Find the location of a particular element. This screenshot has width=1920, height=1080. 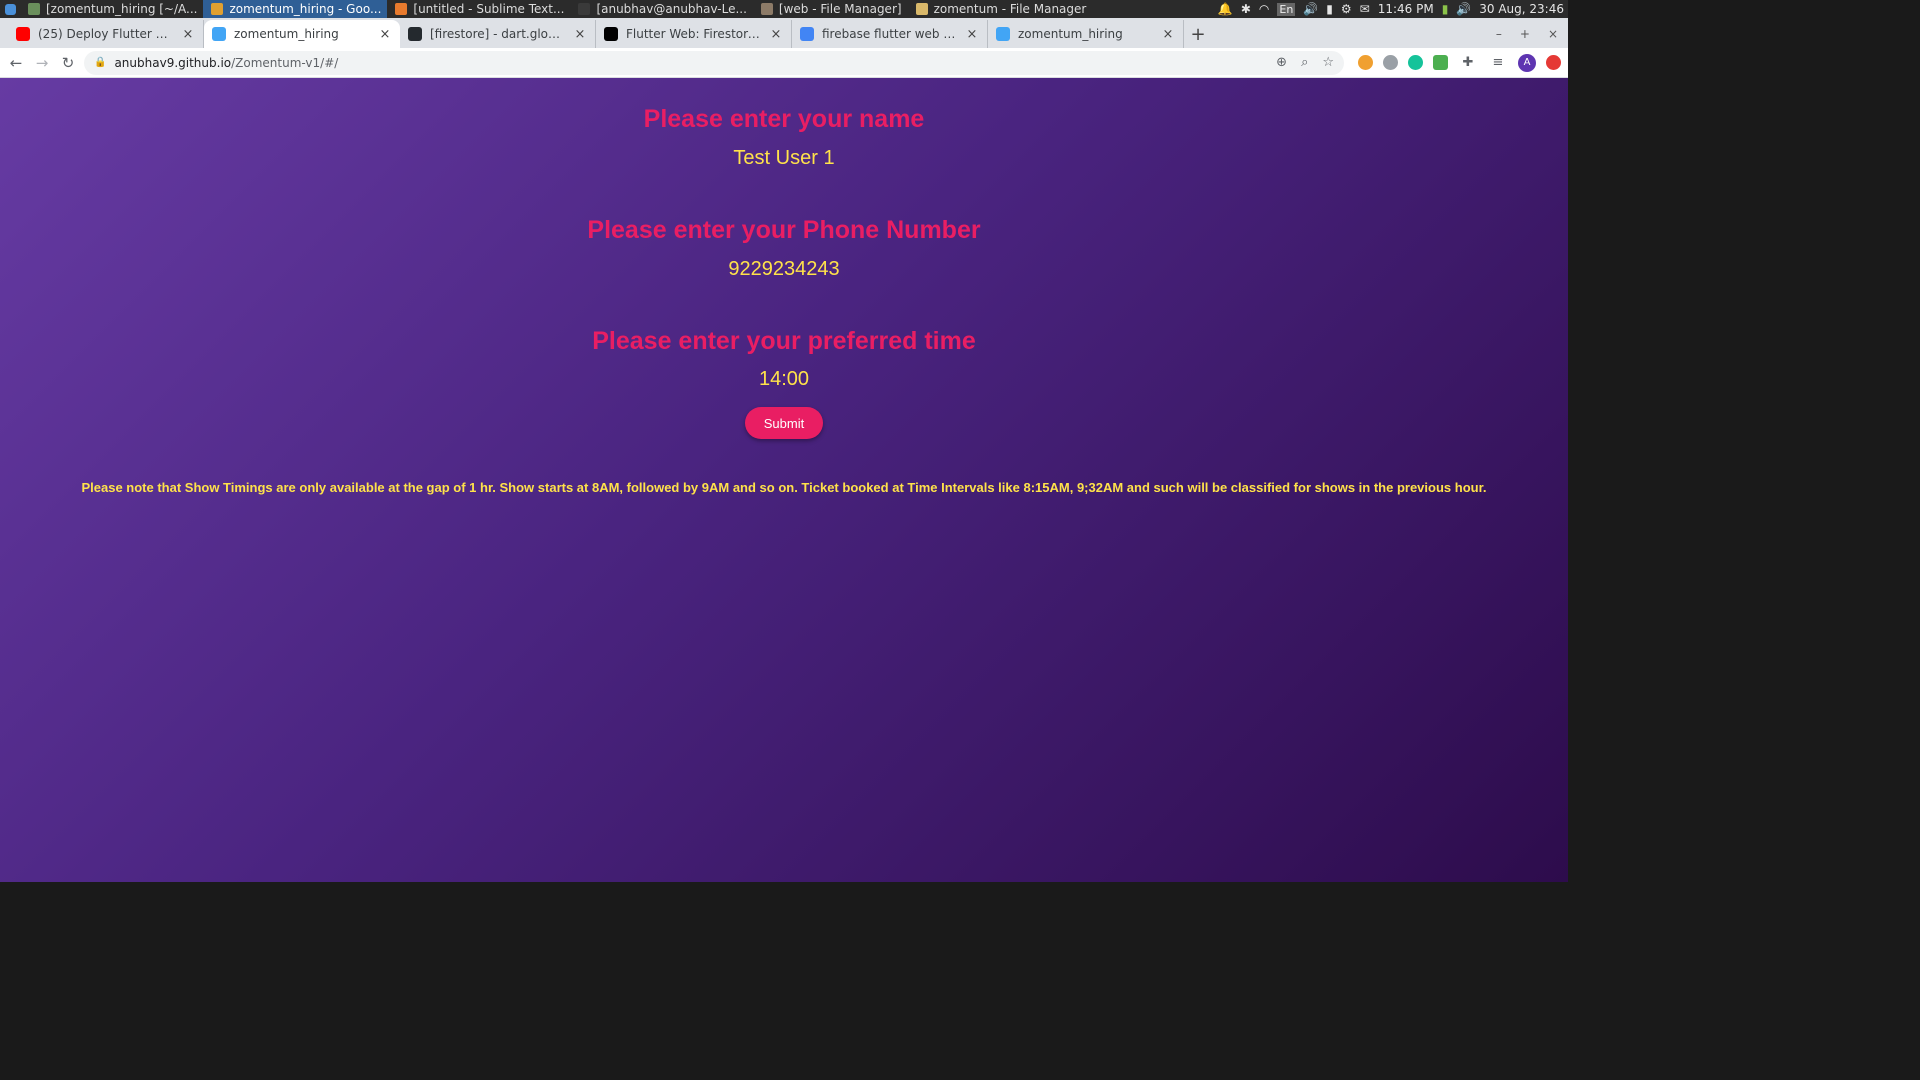

submit-button: Submit is located at coordinates (784, 423).